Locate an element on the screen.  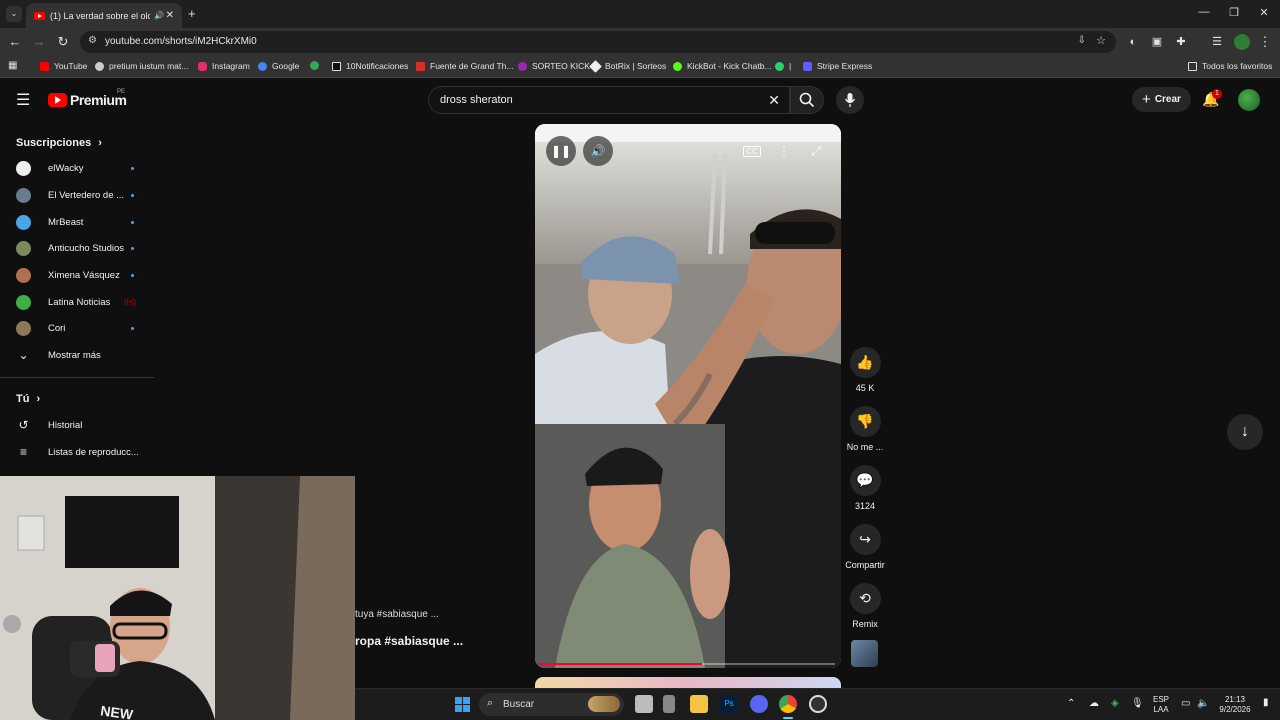
taskbar-search: ⌕ Buscar is located at coordinates (551, 704).